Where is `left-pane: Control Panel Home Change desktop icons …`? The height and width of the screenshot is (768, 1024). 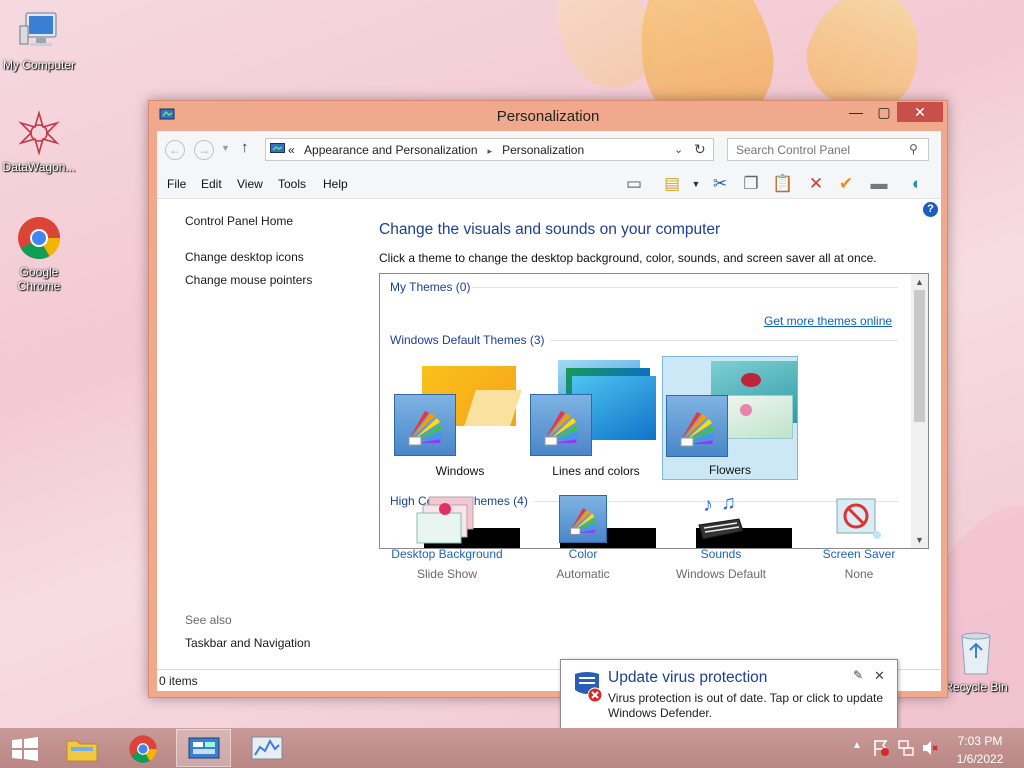 left-pane: Control Panel Home Change desktop icons … is located at coordinates (264, 434).